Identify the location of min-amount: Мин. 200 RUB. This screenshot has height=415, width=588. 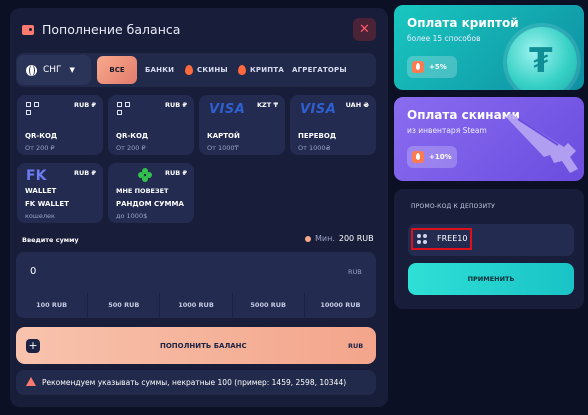
(339, 238).